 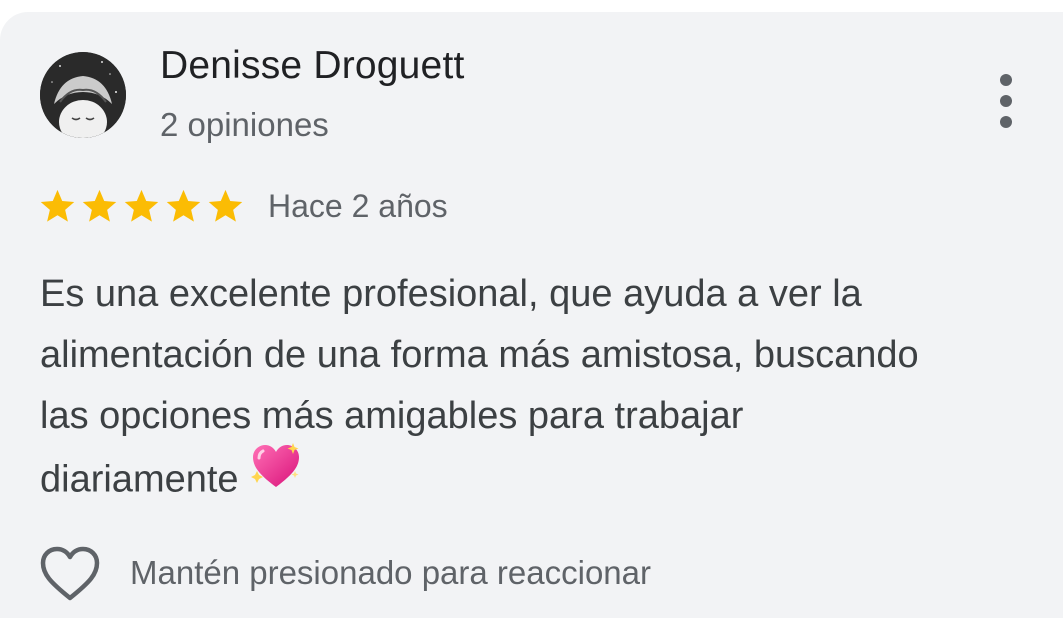 I want to click on more-options-button, so click(x=1006, y=103).